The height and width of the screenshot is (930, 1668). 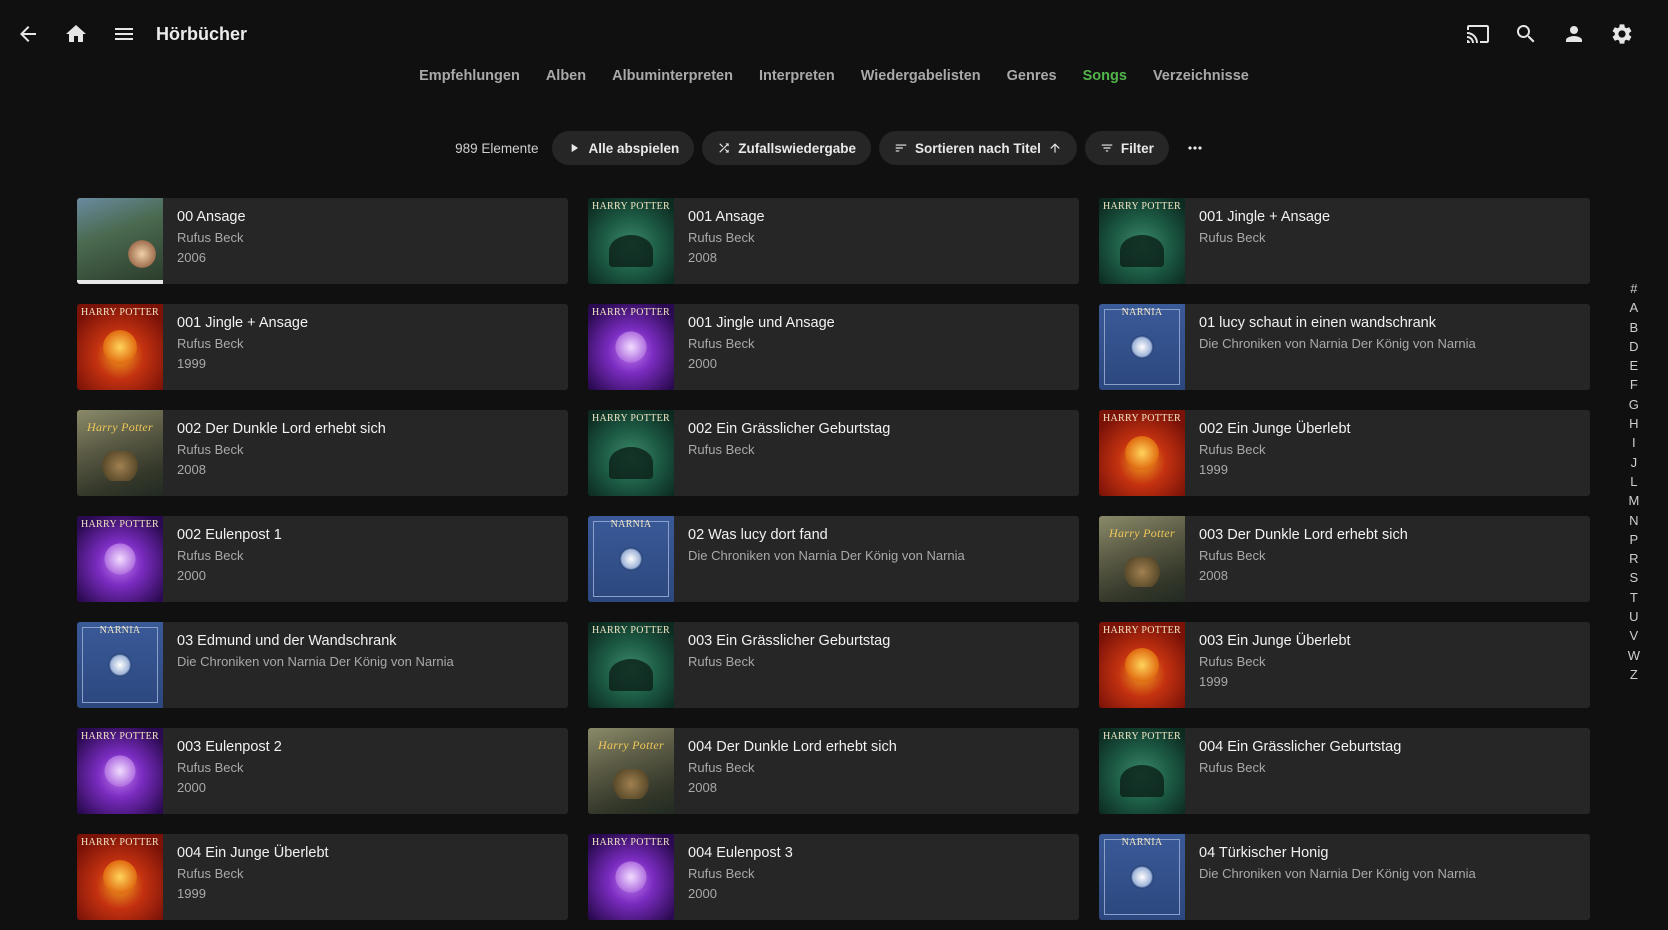 I want to click on alphabet-letter: A, so click(x=1634, y=307).